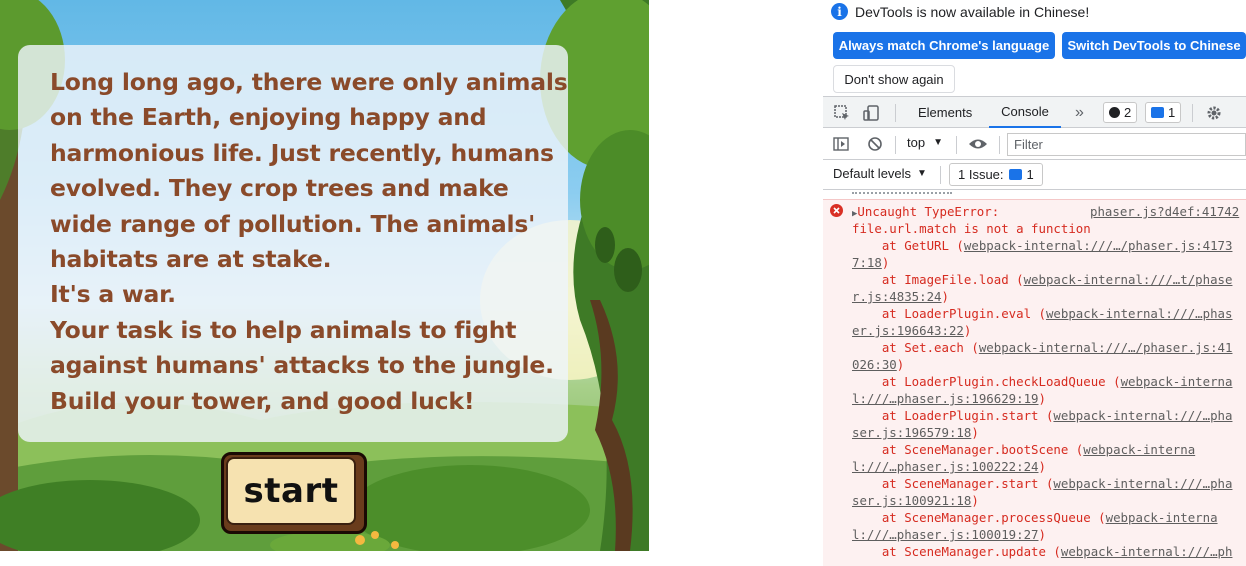 This screenshot has height=566, width=1246. Describe the element at coordinates (1164, 211) in the screenshot. I see `error-source-link: phaser.js?d4ef:41742` at that location.